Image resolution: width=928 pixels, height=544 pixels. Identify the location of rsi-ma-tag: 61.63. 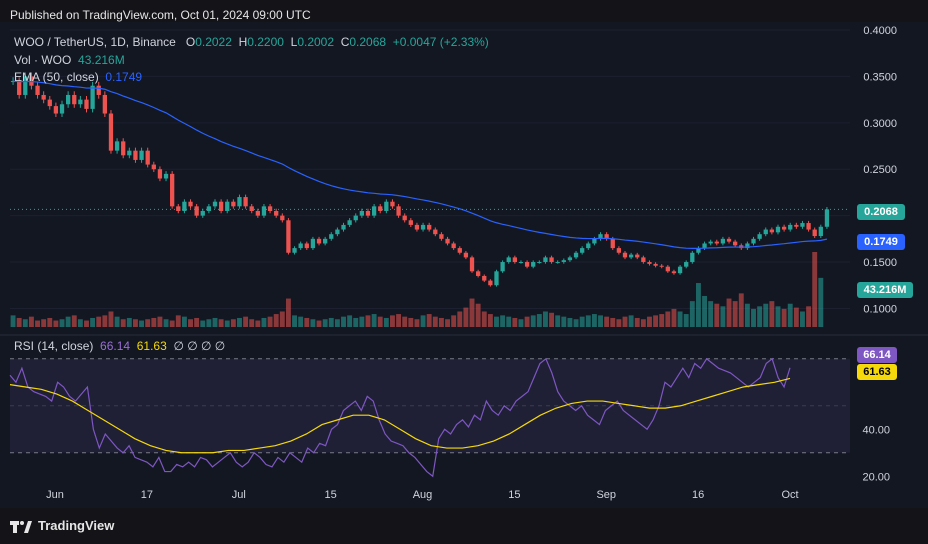
(877, 372).